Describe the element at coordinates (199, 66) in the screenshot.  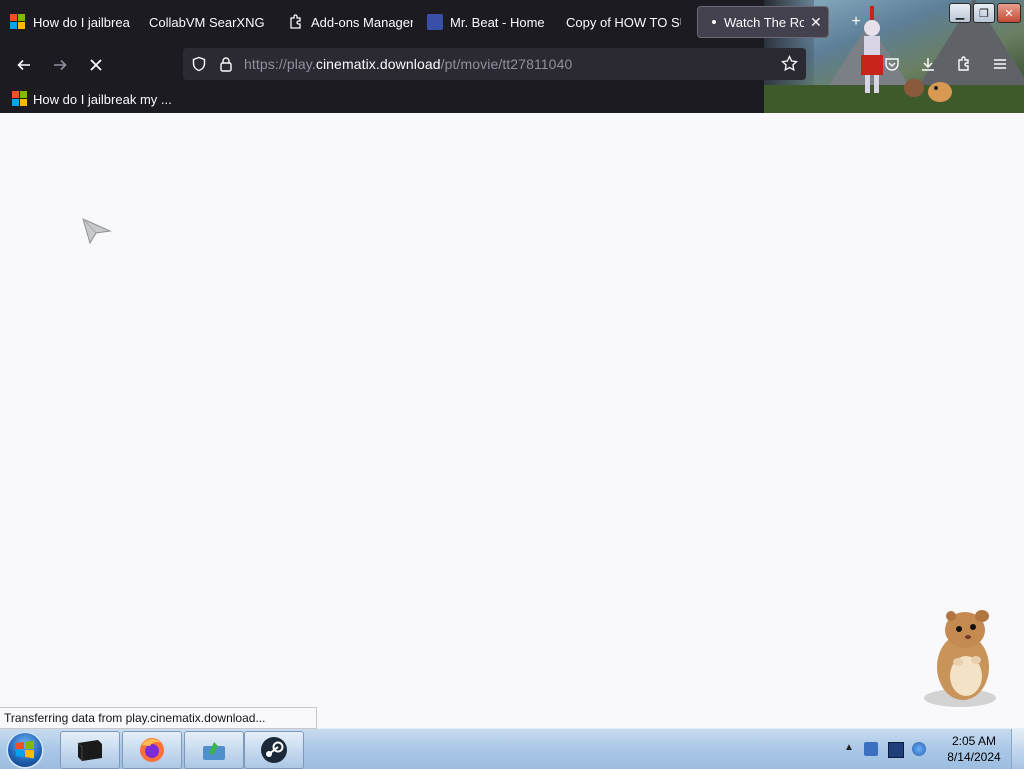
I see `tracking-shield-icon` at that location.